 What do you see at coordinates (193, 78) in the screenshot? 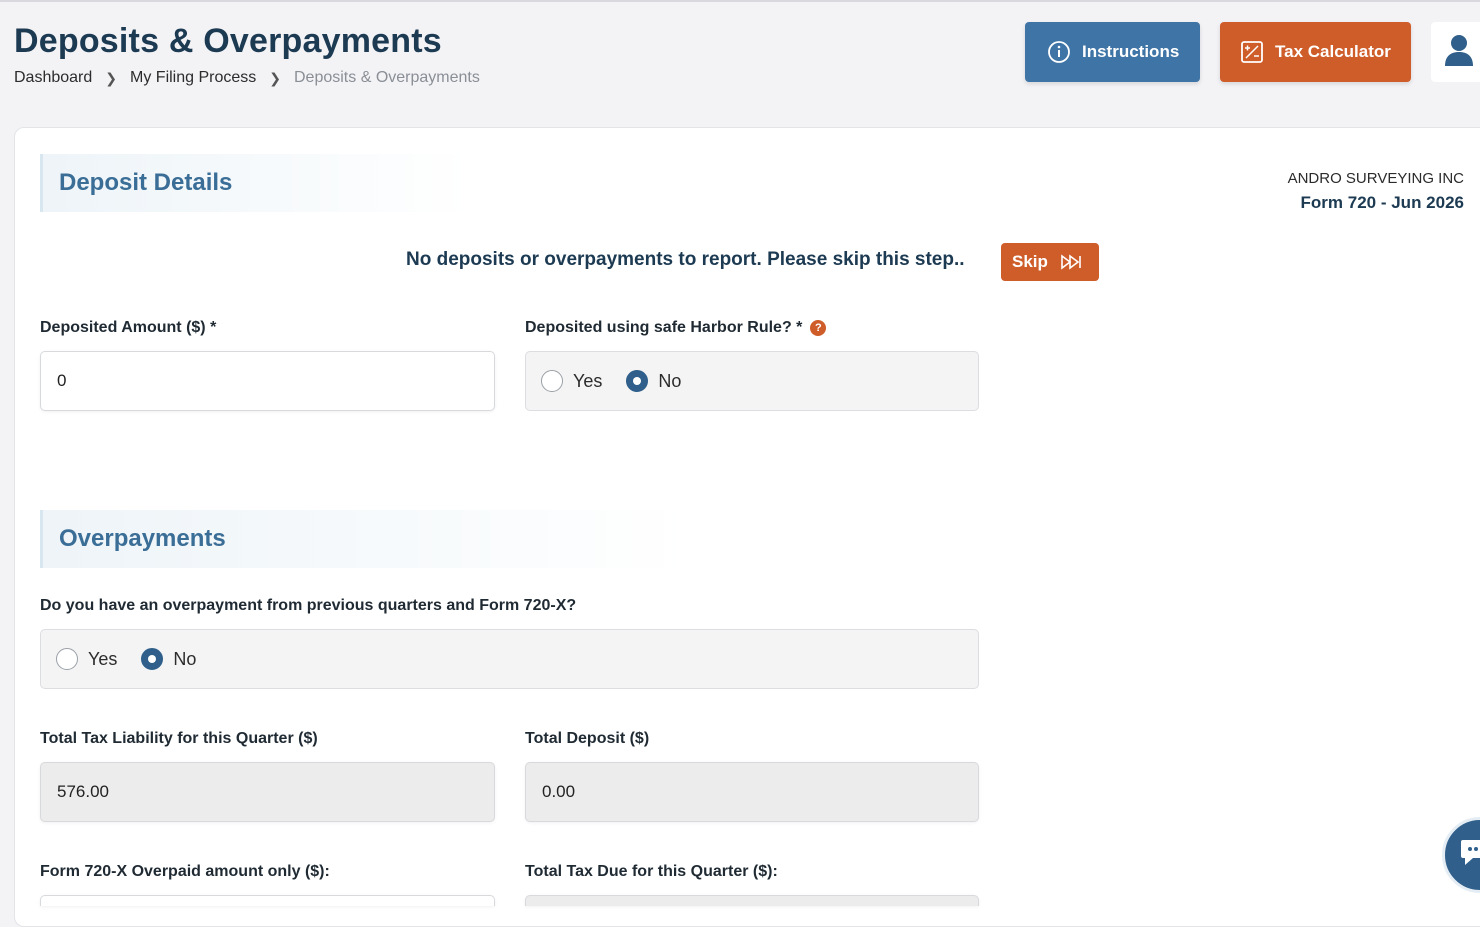
I see `breadcrumb-my-filing-process: My Filing Process` at bounding box center [193, 78].